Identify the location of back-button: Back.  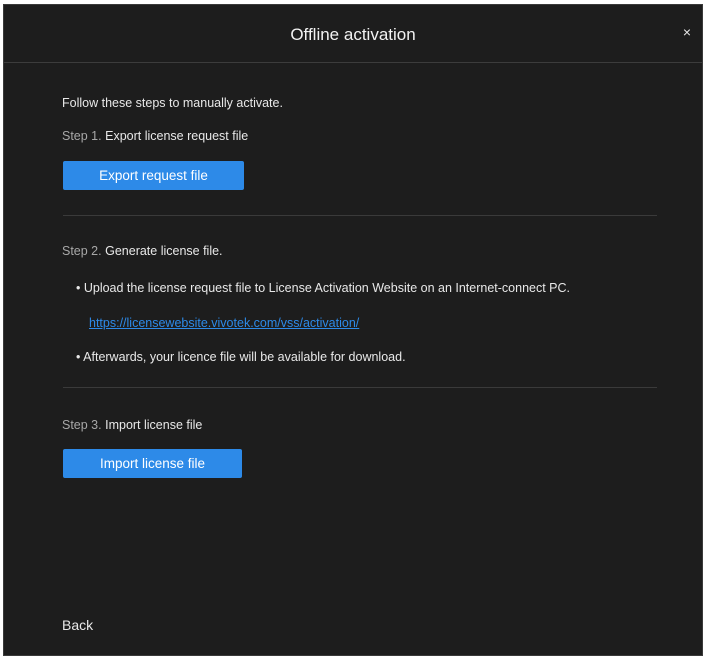
(77, 625).